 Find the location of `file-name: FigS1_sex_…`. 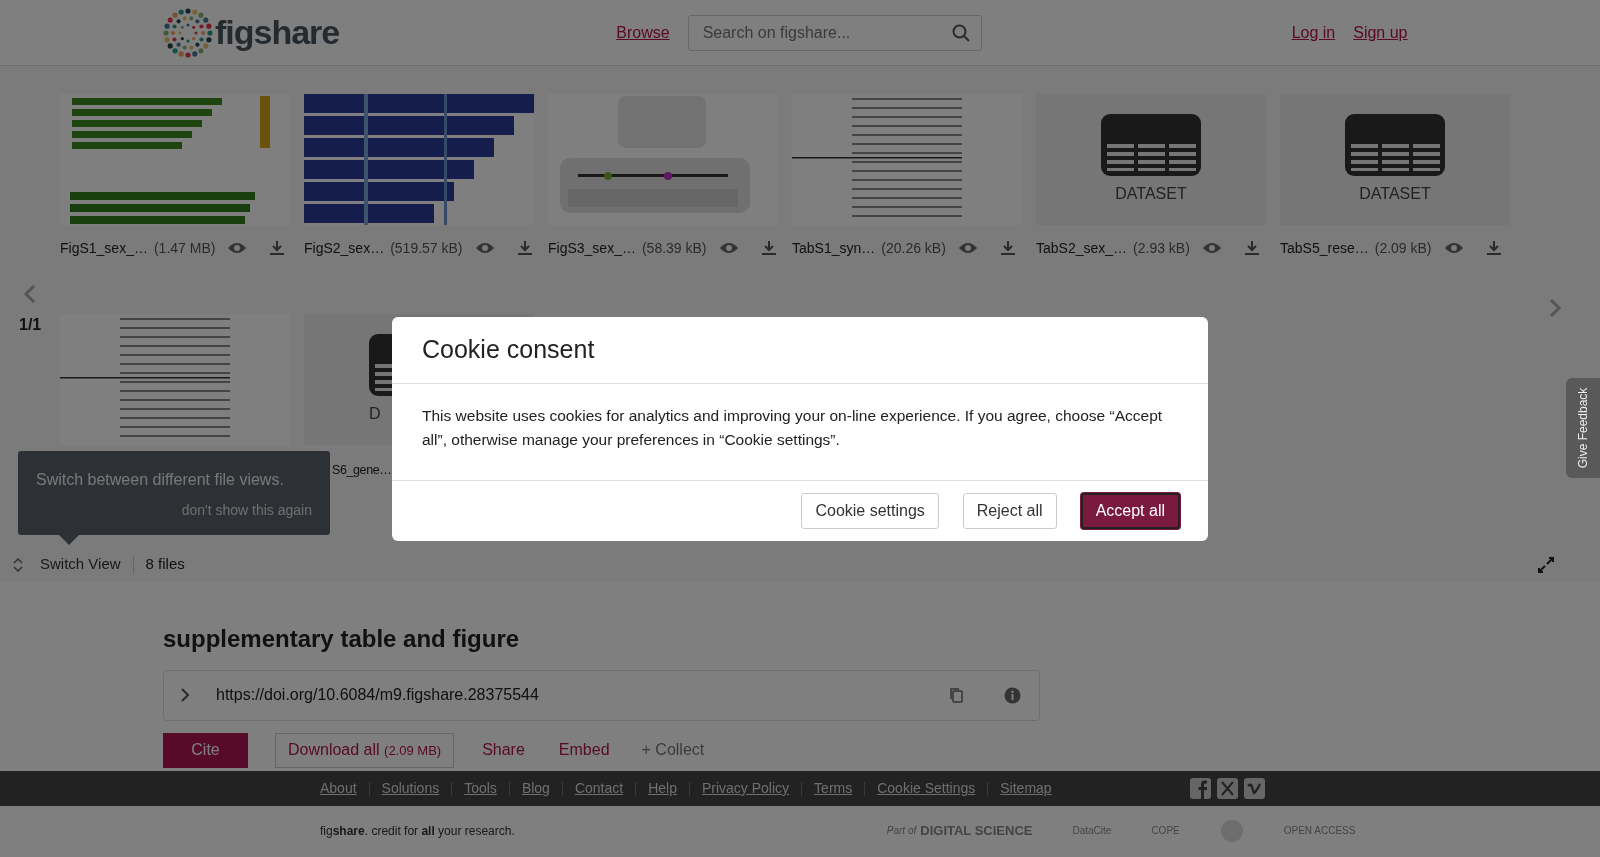

file-name: FigS1_sex_… is located at coordinates (104, 248).